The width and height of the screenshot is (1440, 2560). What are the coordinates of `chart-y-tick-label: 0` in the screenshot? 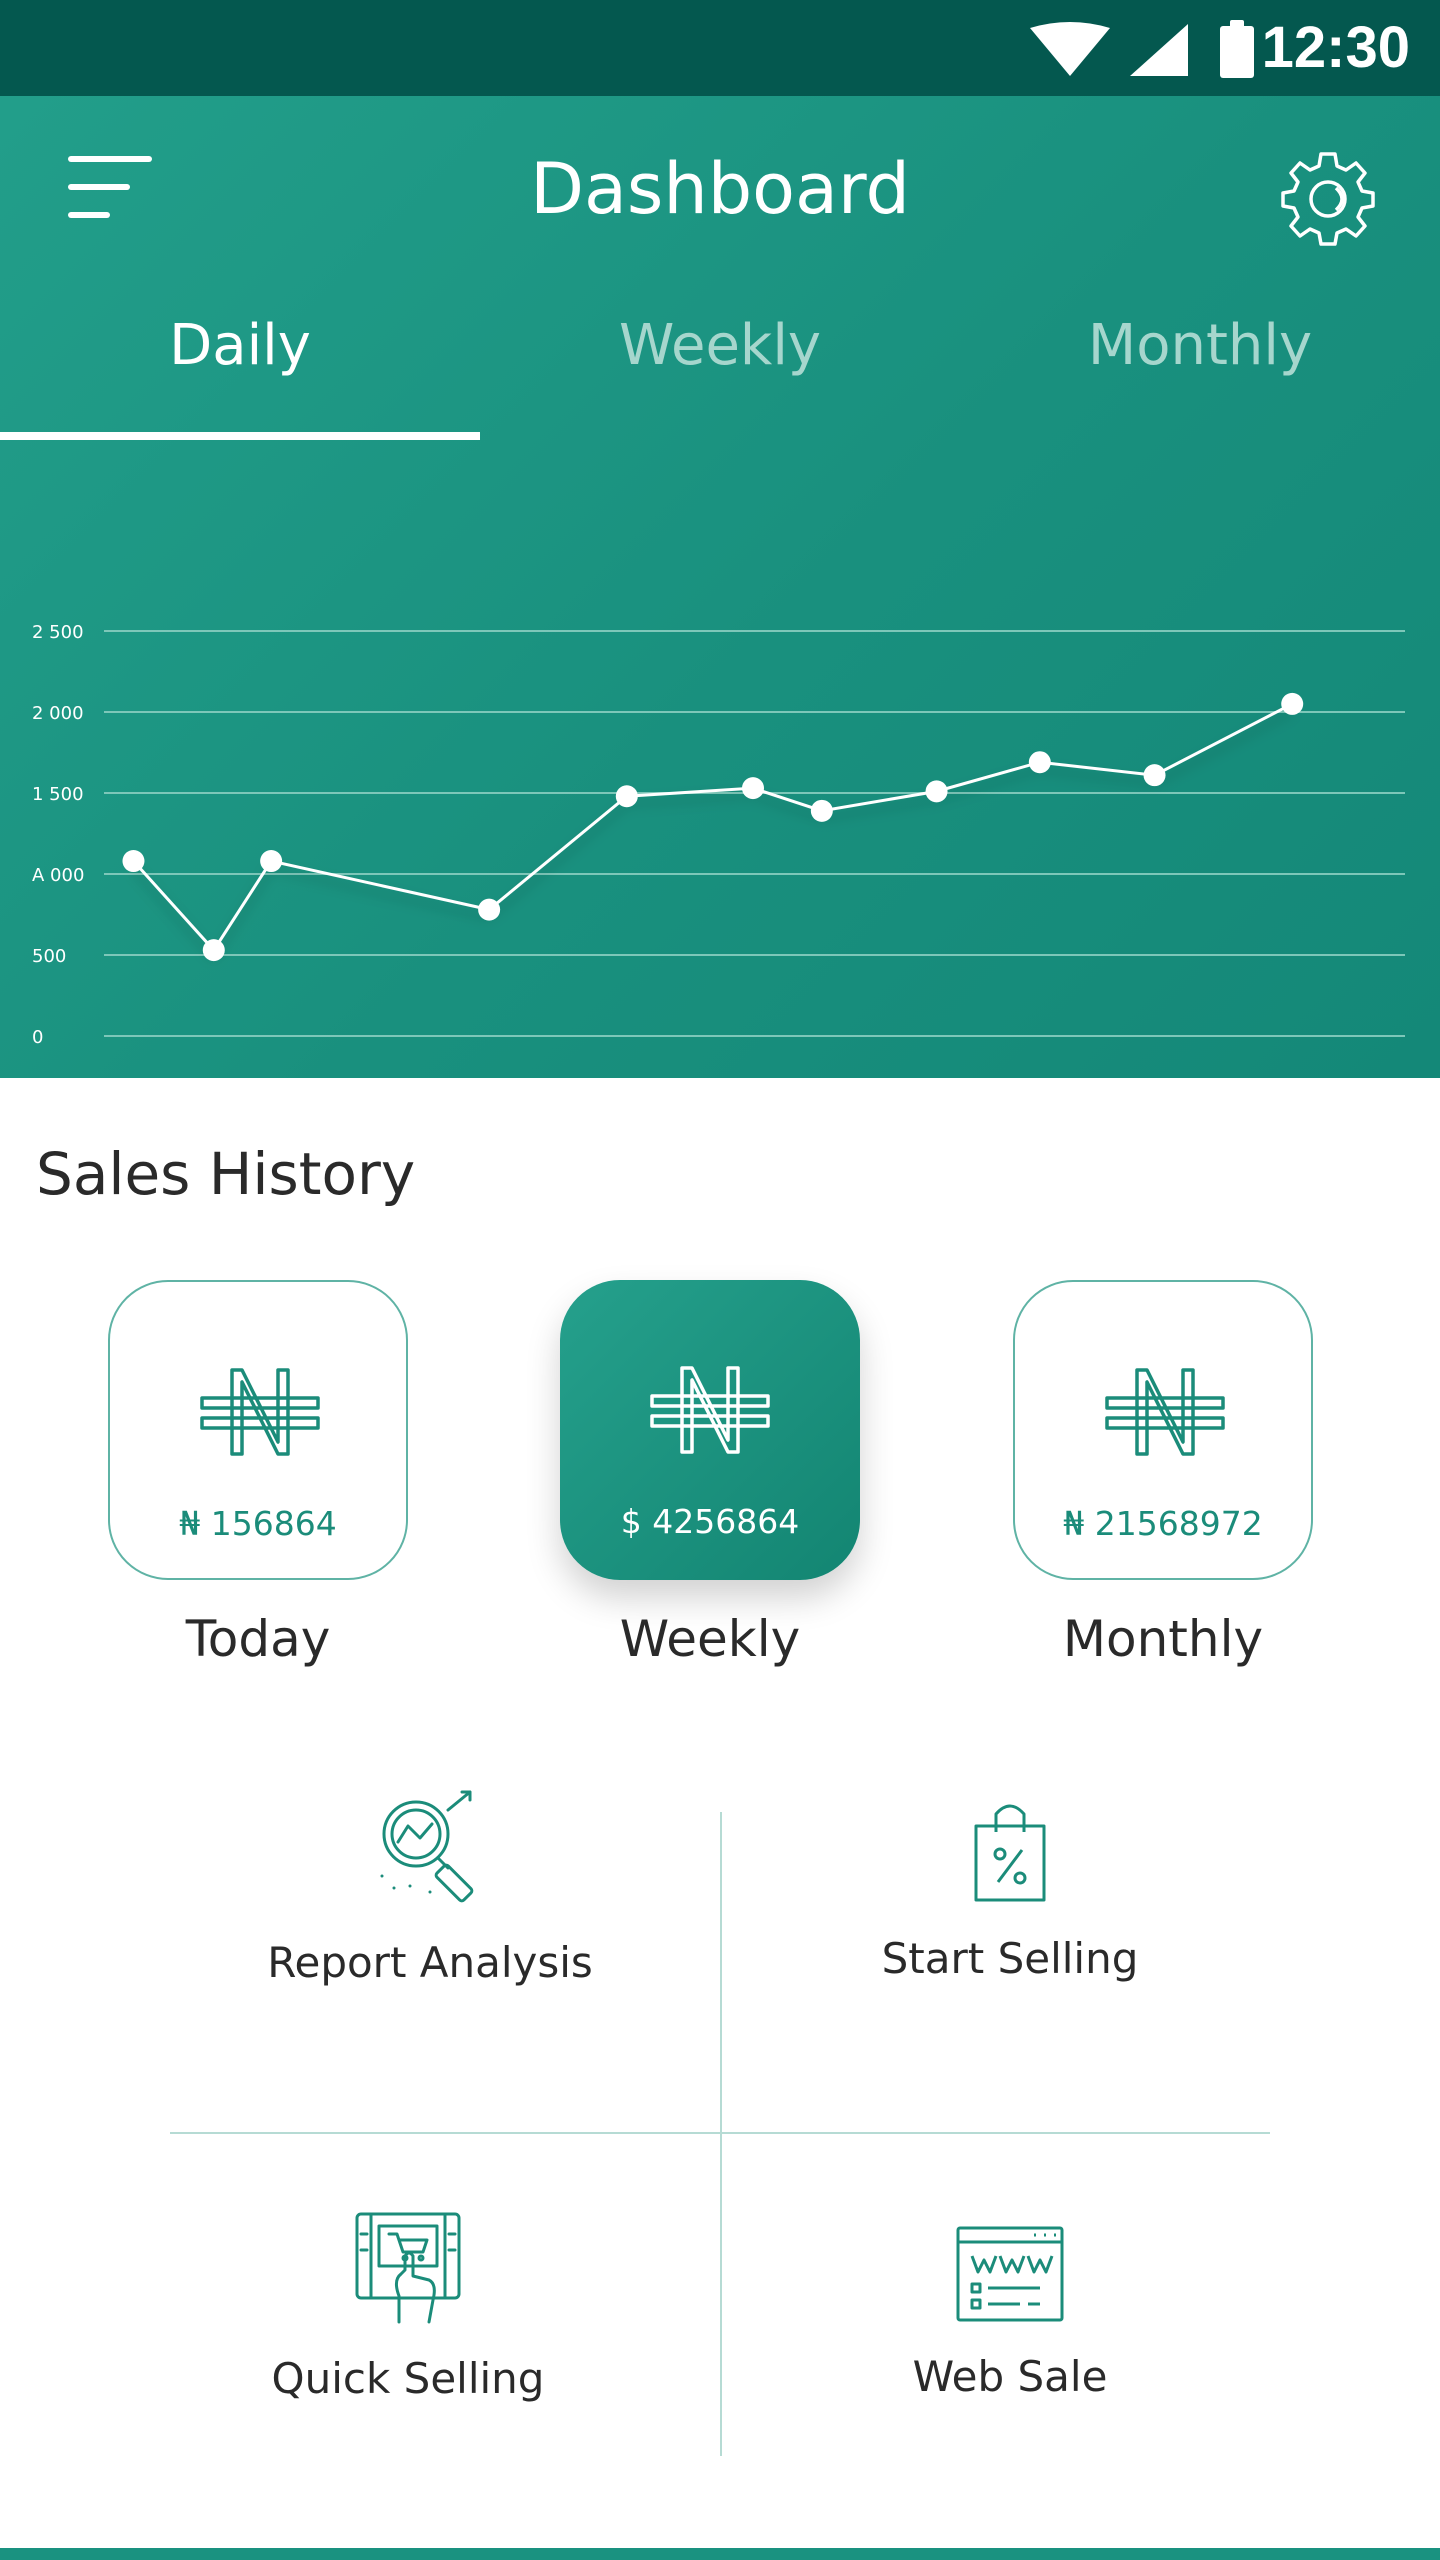 It's located at (37, 1037).